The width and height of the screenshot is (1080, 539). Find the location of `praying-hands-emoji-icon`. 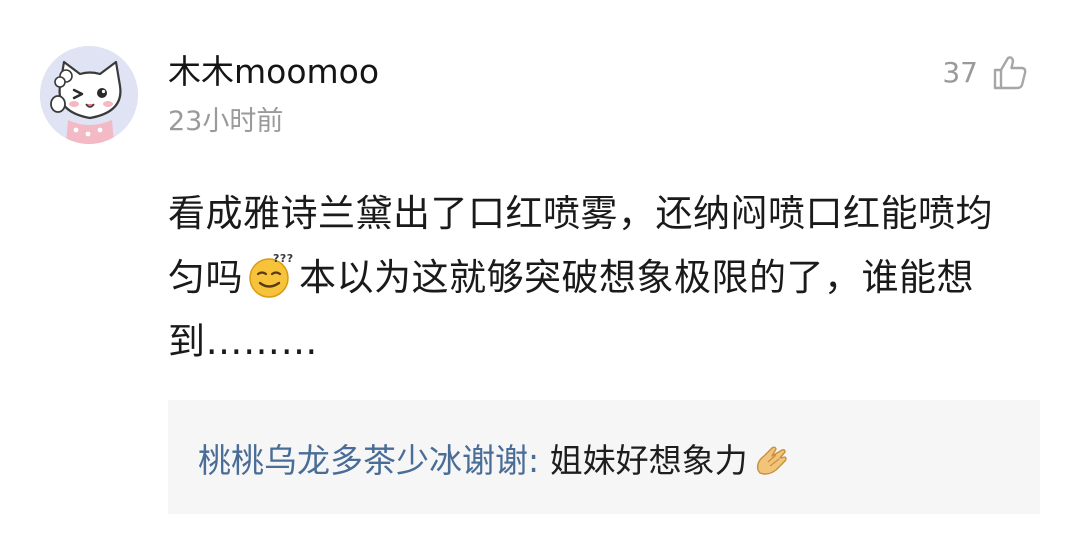

praying-hands-emoji-icon is located at coordinates (771, 460).